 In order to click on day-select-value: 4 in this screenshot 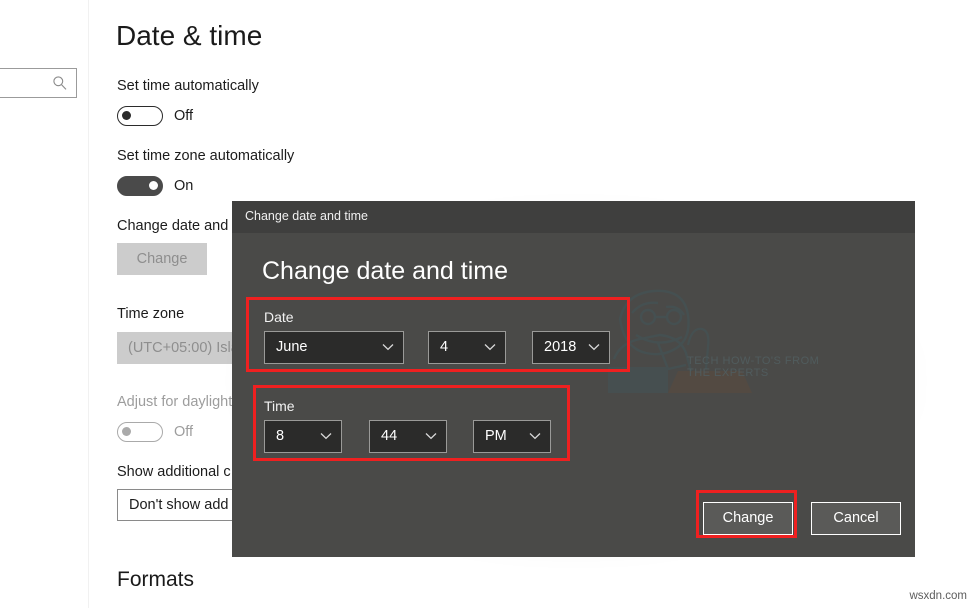, I will do `click(444, 347)`.